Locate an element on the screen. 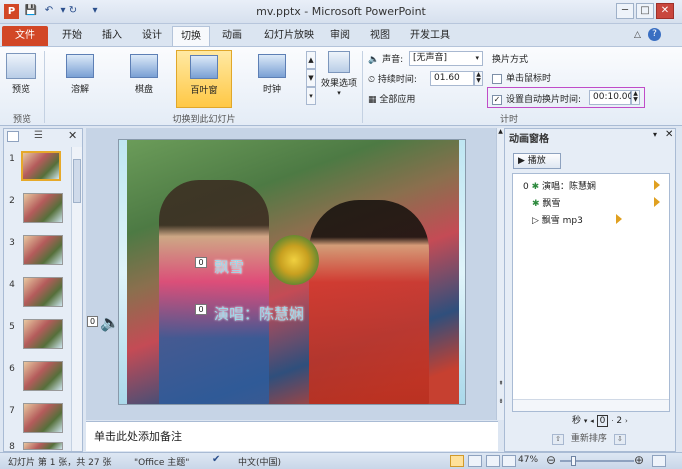 Image resolution: width=682 pixels, height=469 pixels. move-down-icon: ⇩ is located at coordinates (619, 439).